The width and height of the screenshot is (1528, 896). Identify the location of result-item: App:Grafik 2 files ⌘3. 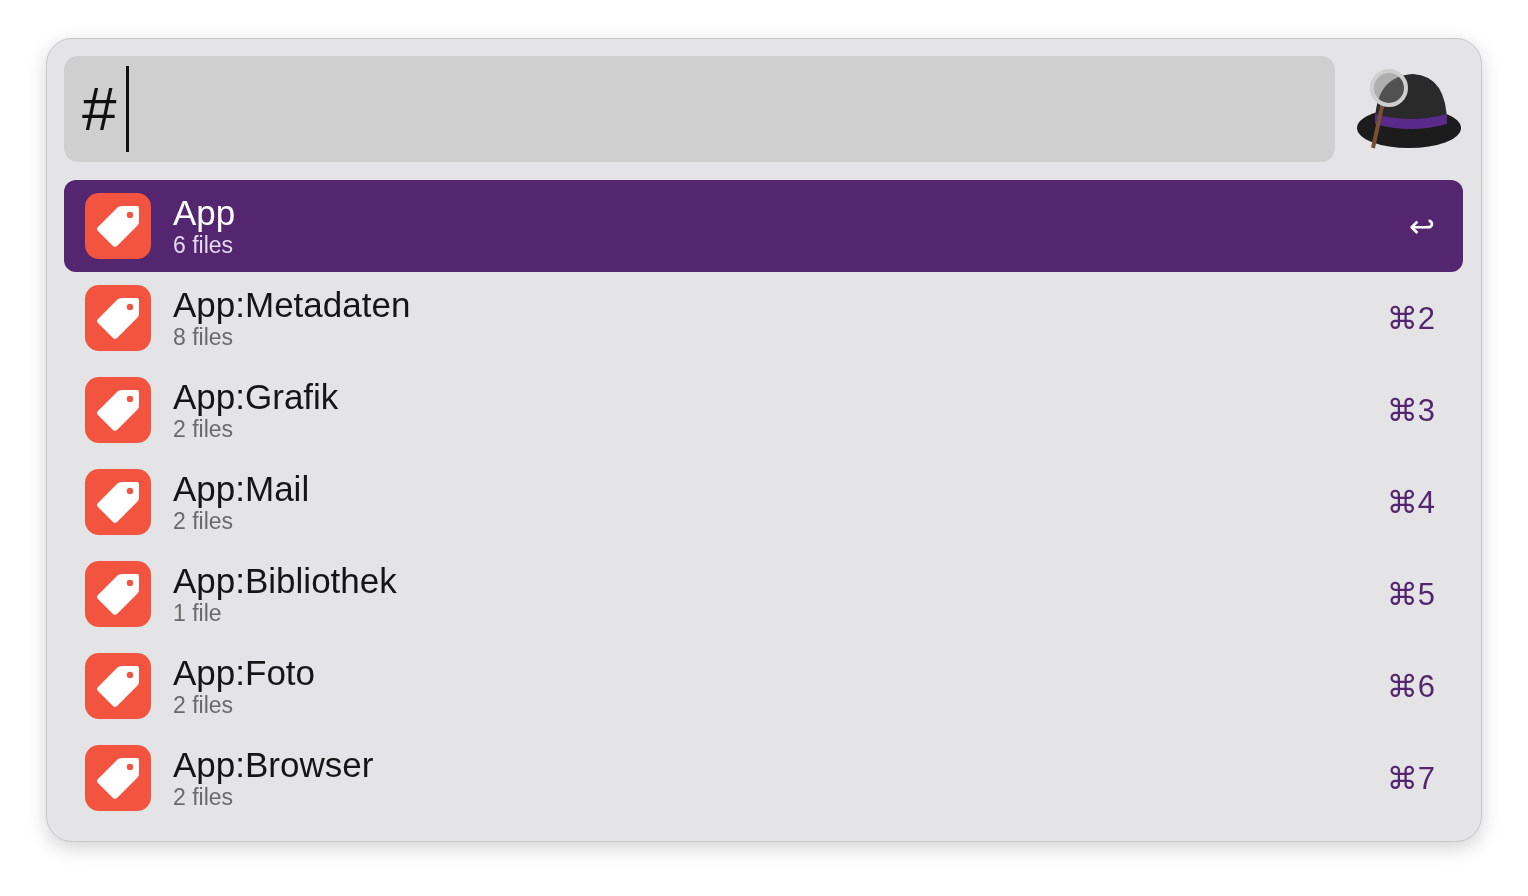
(763, 410).